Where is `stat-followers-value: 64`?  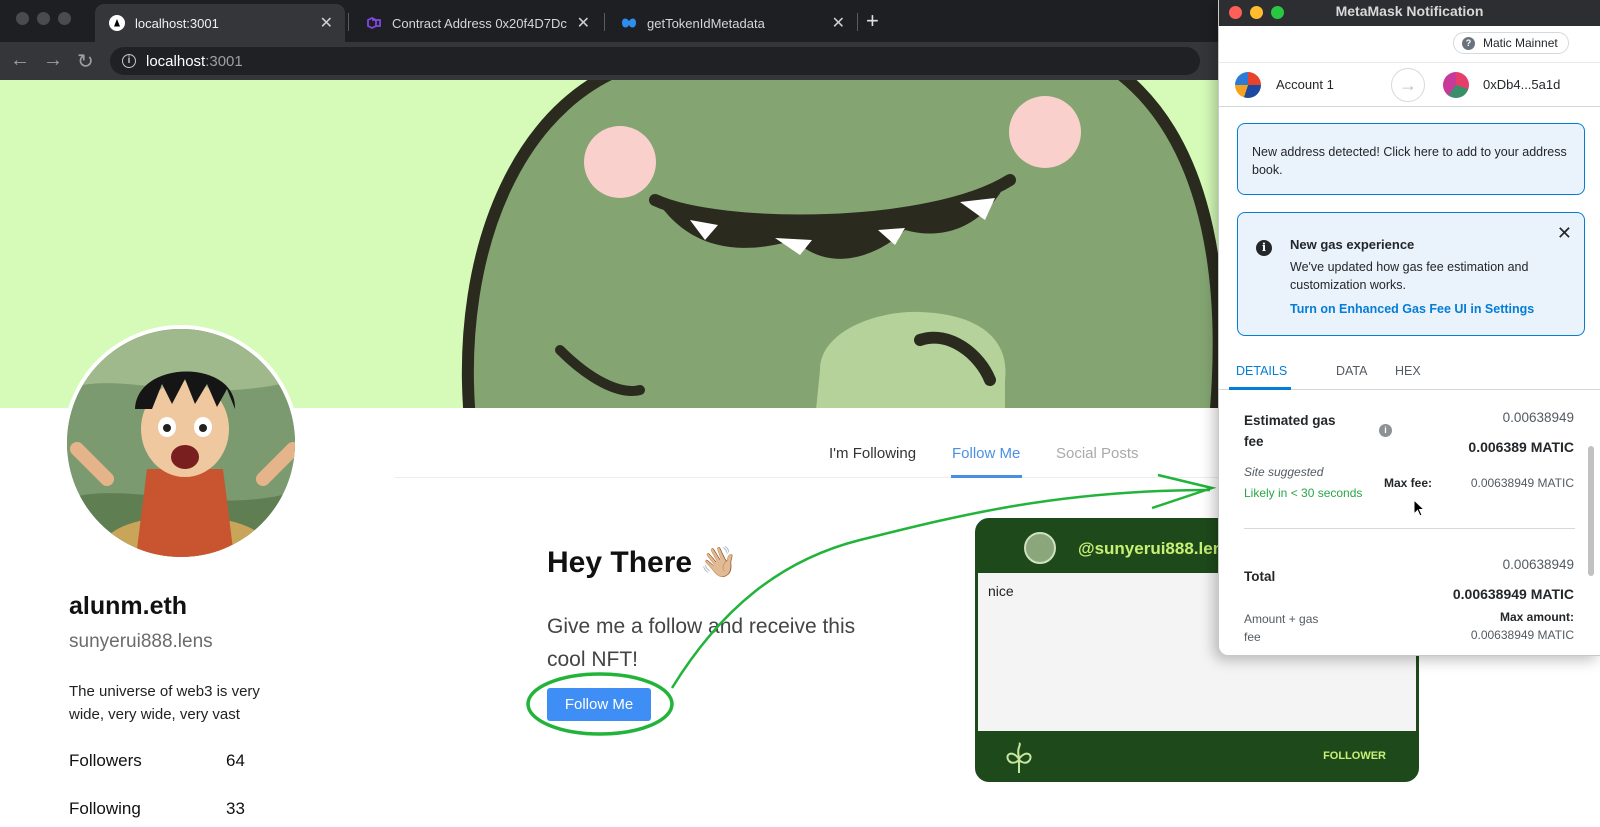
stat-followers-value: 64 is located at coordinates (235, 760).